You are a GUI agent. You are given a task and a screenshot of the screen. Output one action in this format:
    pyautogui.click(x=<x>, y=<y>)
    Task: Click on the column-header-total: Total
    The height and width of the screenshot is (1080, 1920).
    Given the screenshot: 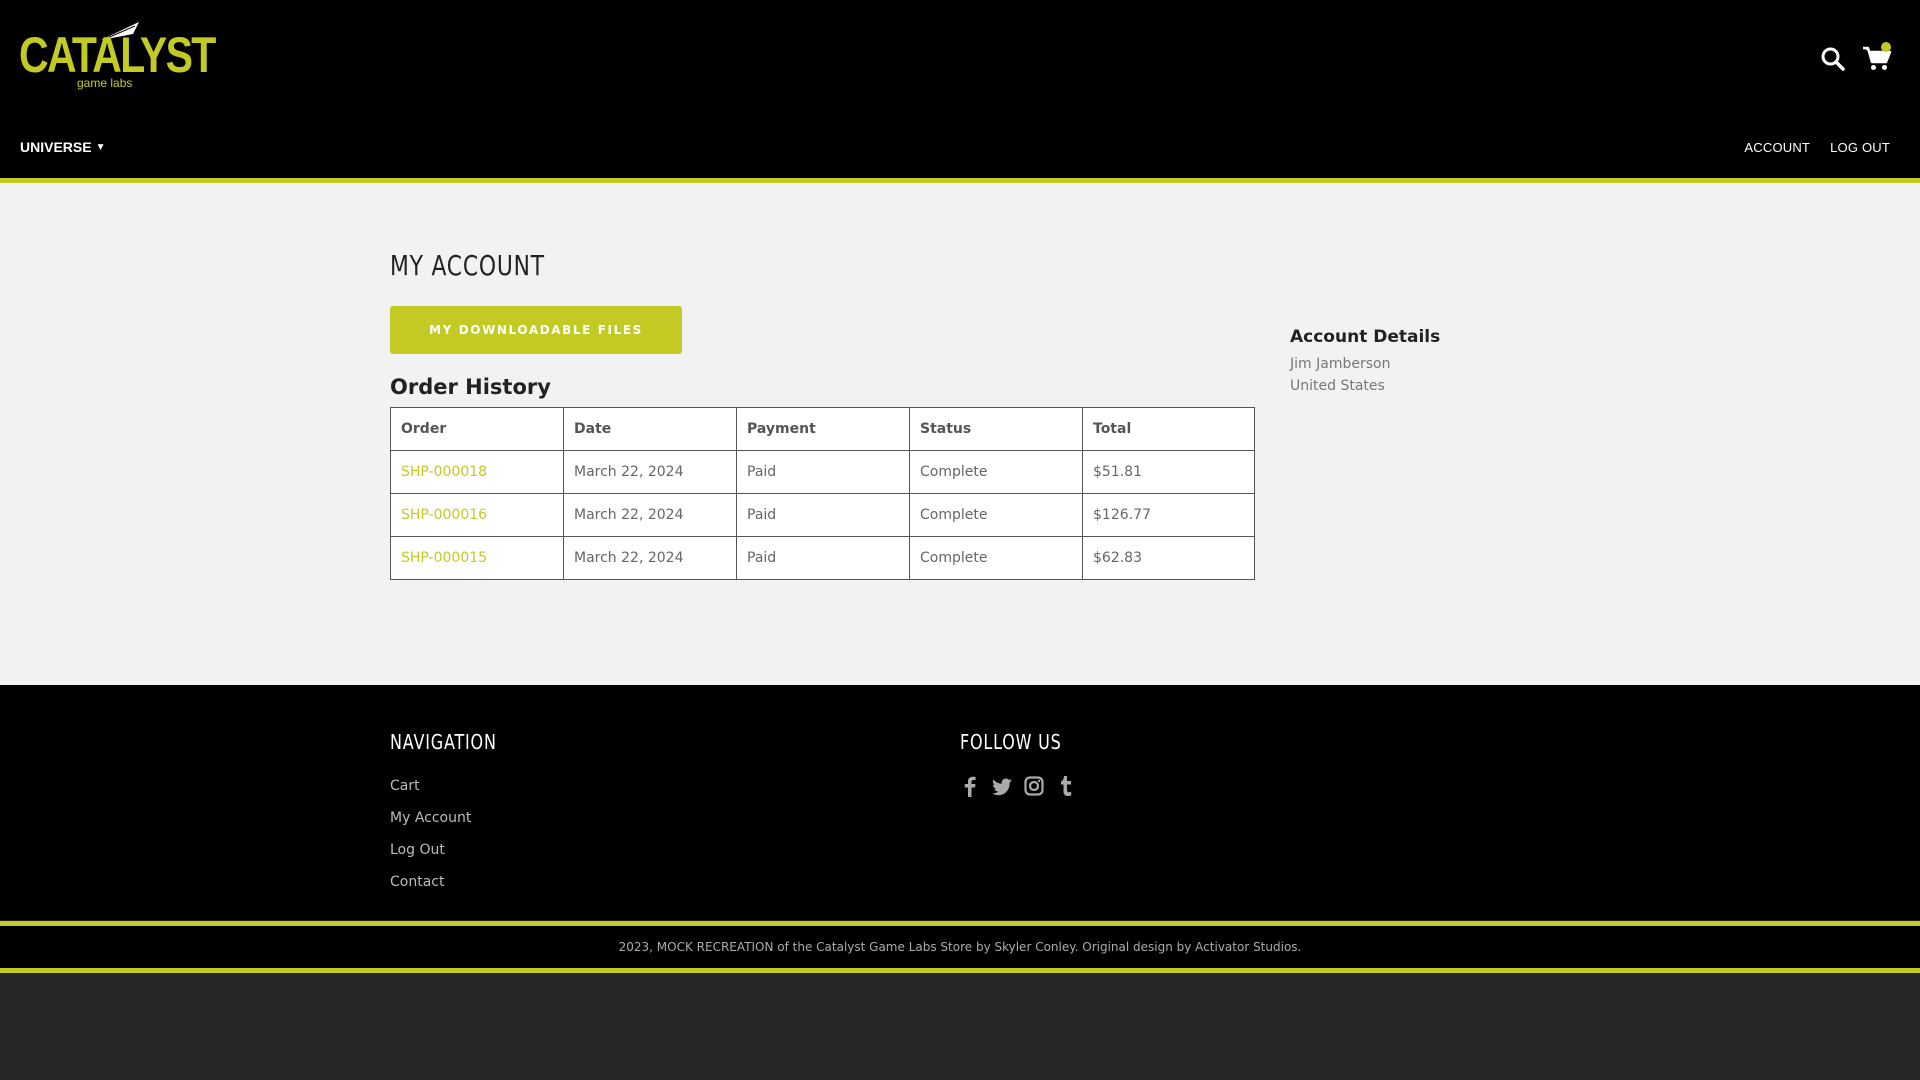 What is the action you would take?
    pyautogui.click(x=1168, y=429)
    